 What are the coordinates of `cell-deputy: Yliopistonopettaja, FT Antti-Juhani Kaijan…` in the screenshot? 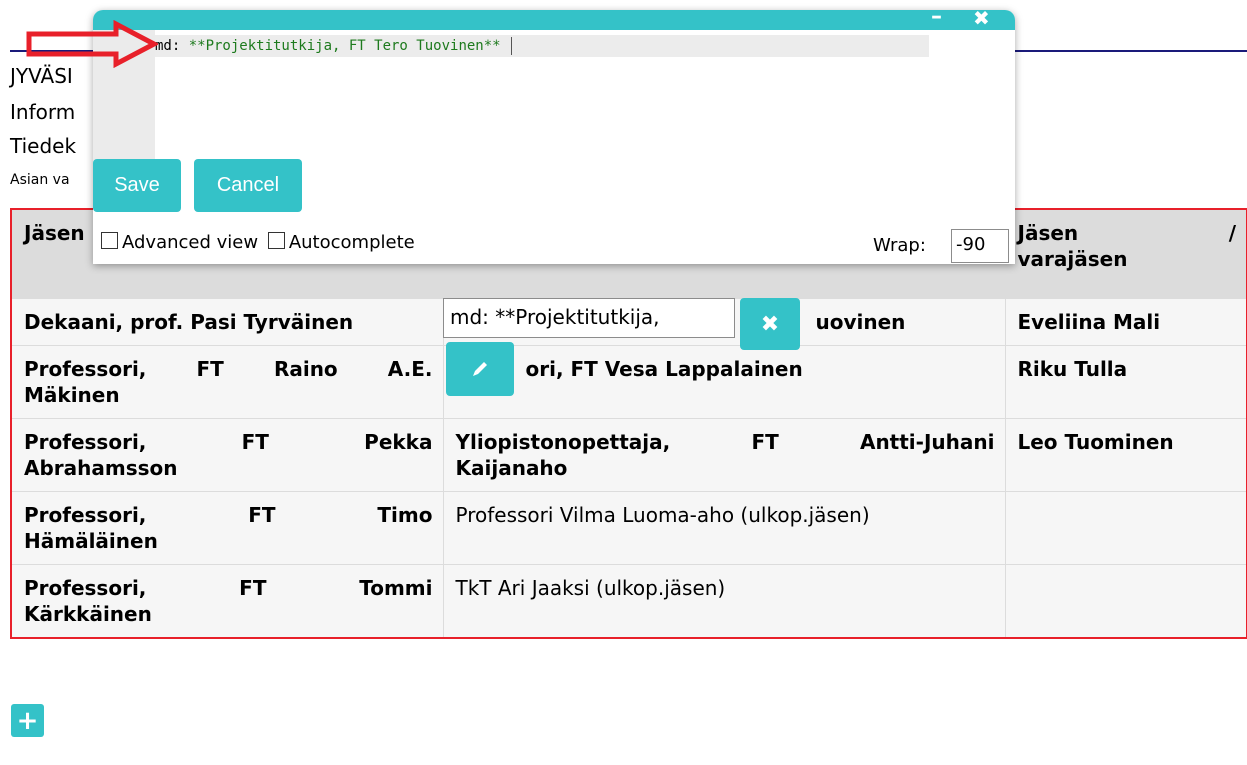 It's located at (724, 455).